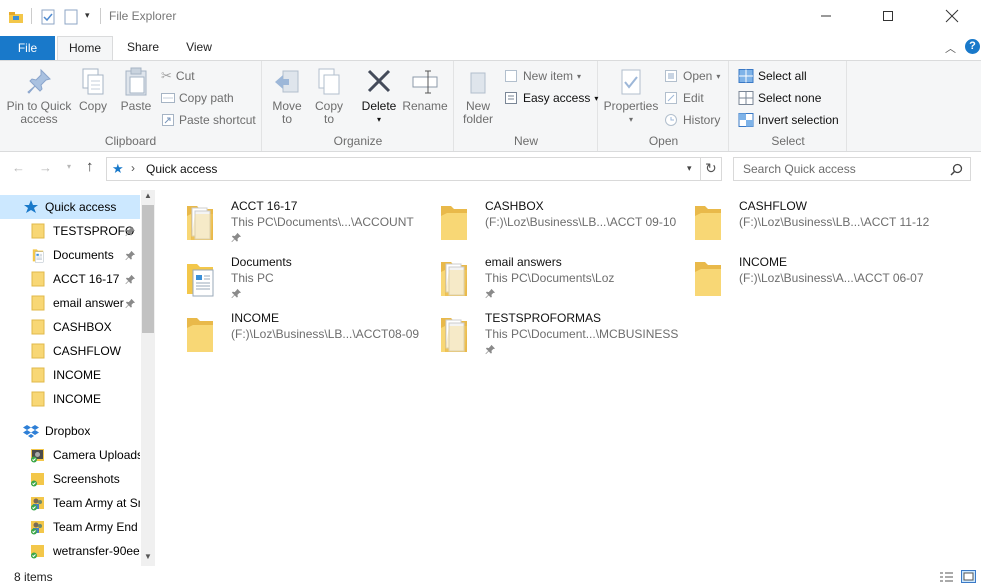 Image resolution: width=981 pixels, height=588 pixels. What do you see at coordinates (683, 98) in the screenshot?
I see `edit-button: Edit` at bounding box center [683, 98].